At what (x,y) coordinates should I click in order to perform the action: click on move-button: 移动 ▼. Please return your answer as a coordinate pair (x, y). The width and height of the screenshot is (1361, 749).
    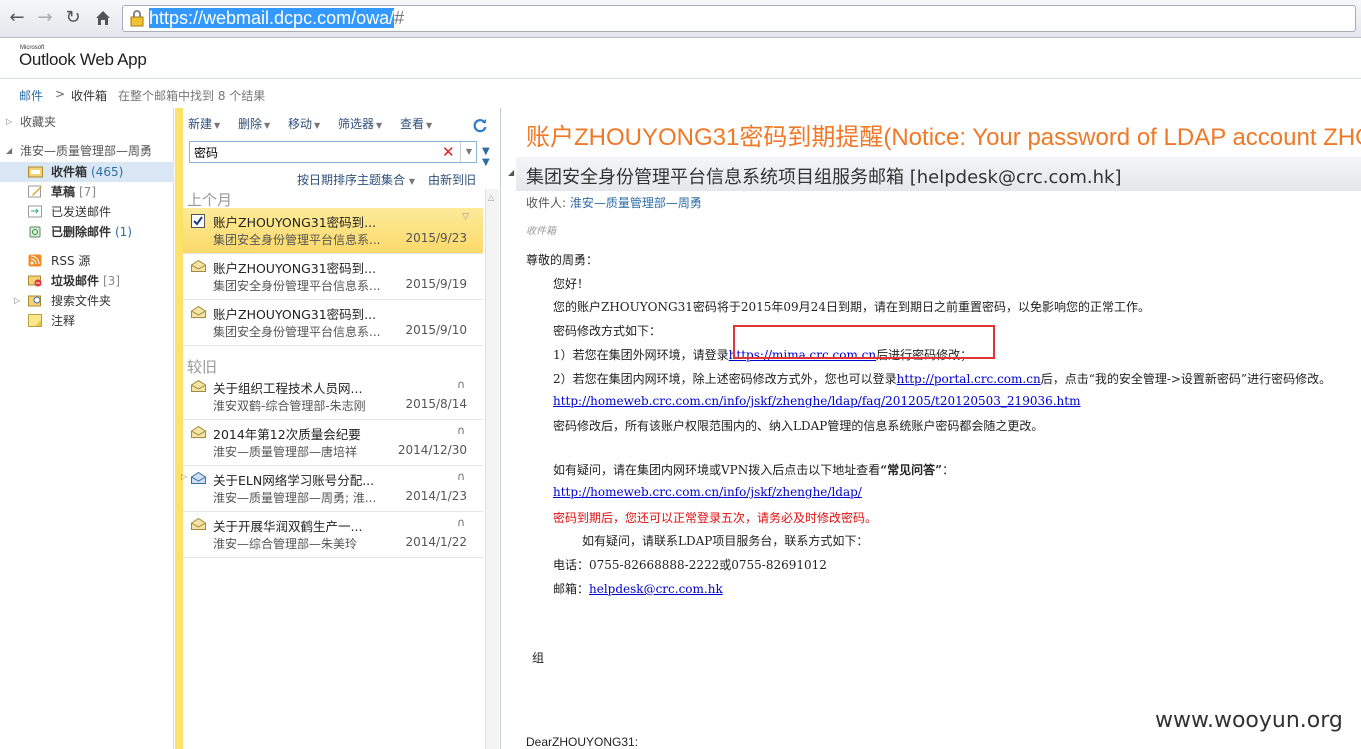
    Looking at the image, I should click on (304, 123).